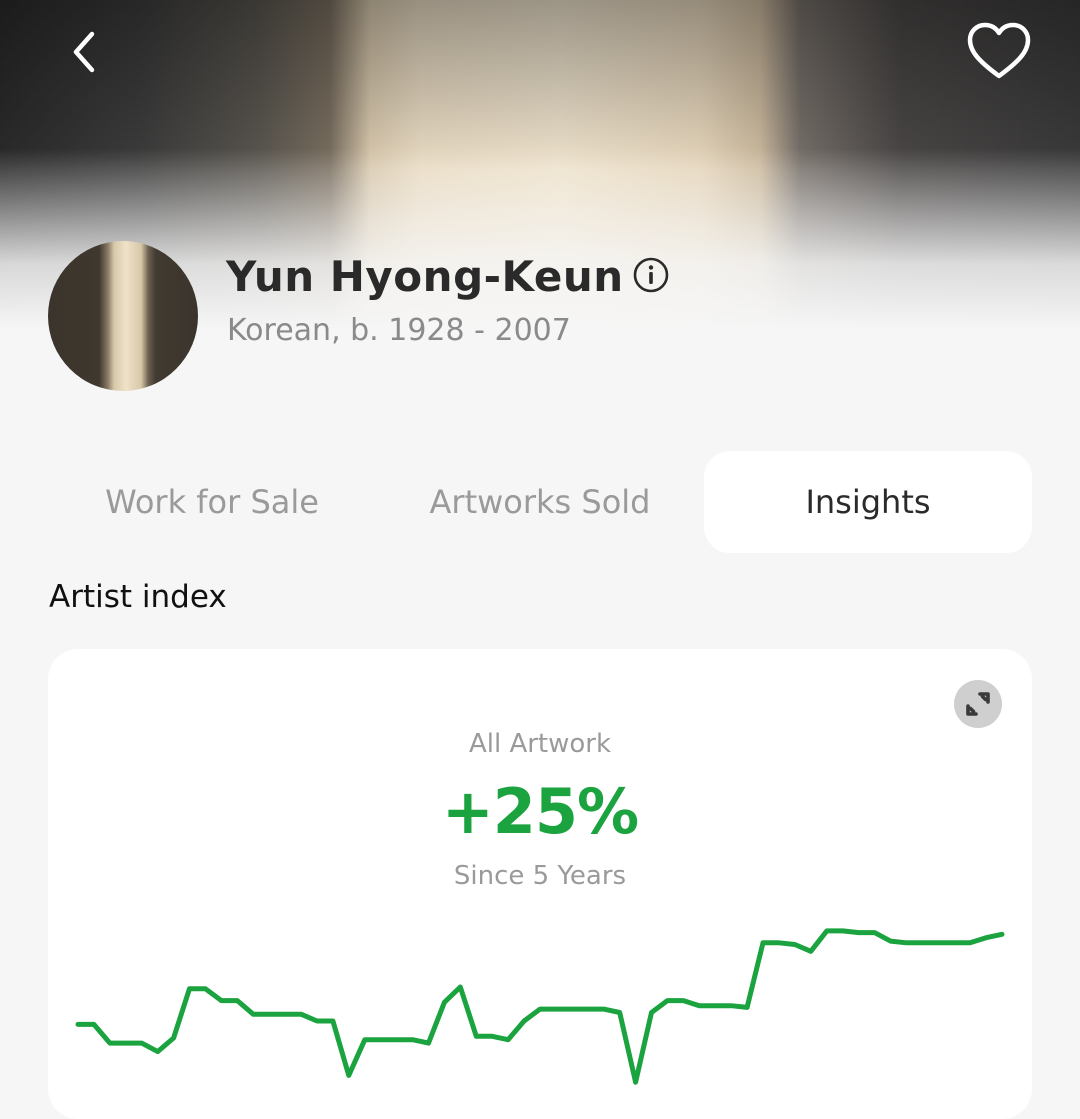 The height and width of the screenshot is (1119, 1080). I want to click on tab-artworks-sold: Artworks Sold, so click(540, 502).